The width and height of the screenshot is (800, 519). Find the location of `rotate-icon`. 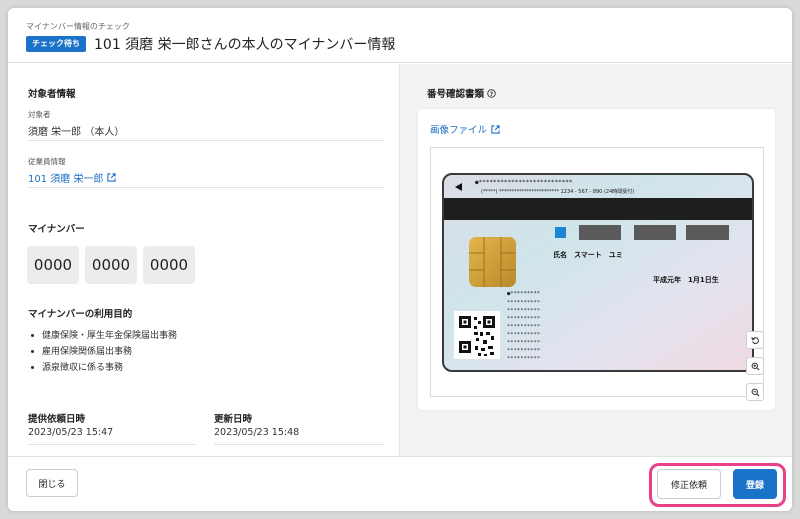

rotate-icon is located at coordinates (754, 340).